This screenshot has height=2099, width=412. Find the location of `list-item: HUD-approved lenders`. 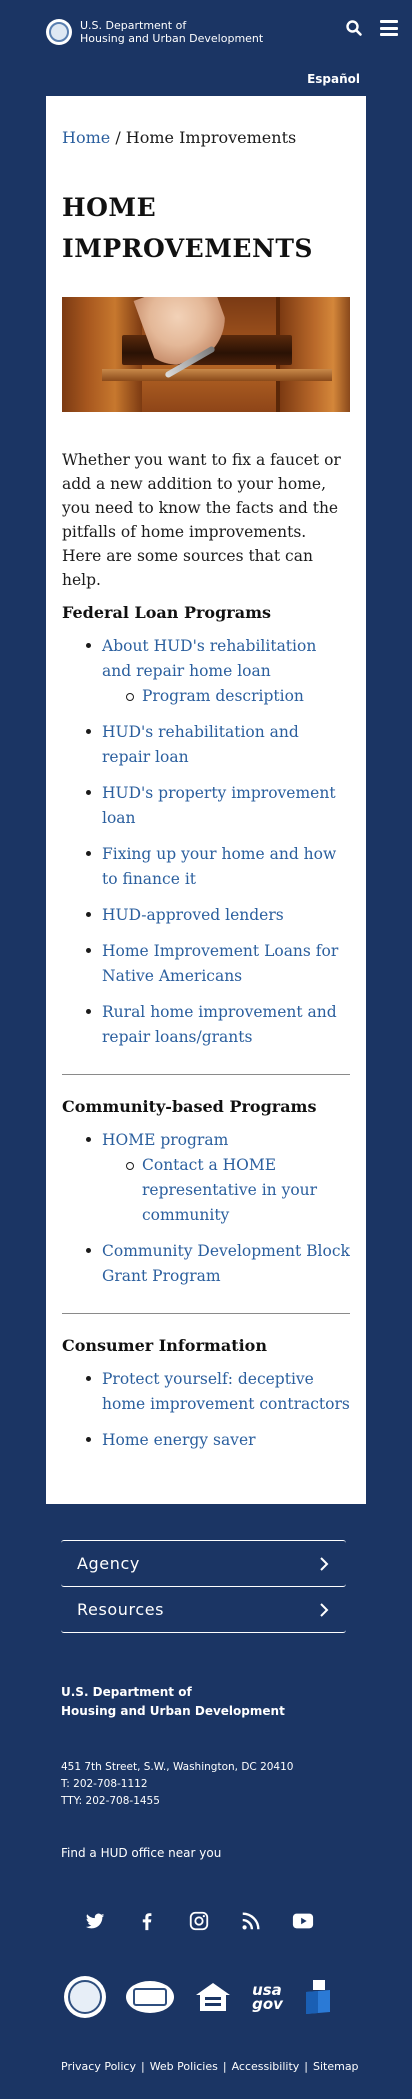

list-item: HUD-approved lenders is located at coordinates (218, 915).